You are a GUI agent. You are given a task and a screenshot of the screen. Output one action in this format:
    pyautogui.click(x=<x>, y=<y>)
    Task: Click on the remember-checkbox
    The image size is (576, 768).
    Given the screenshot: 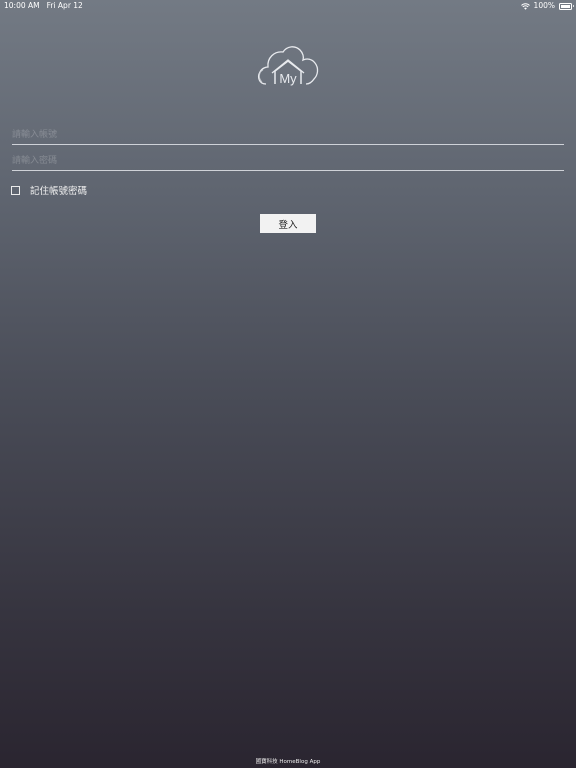 What is the action you would take?
    pyautogui.click(x=15, y=190)
    